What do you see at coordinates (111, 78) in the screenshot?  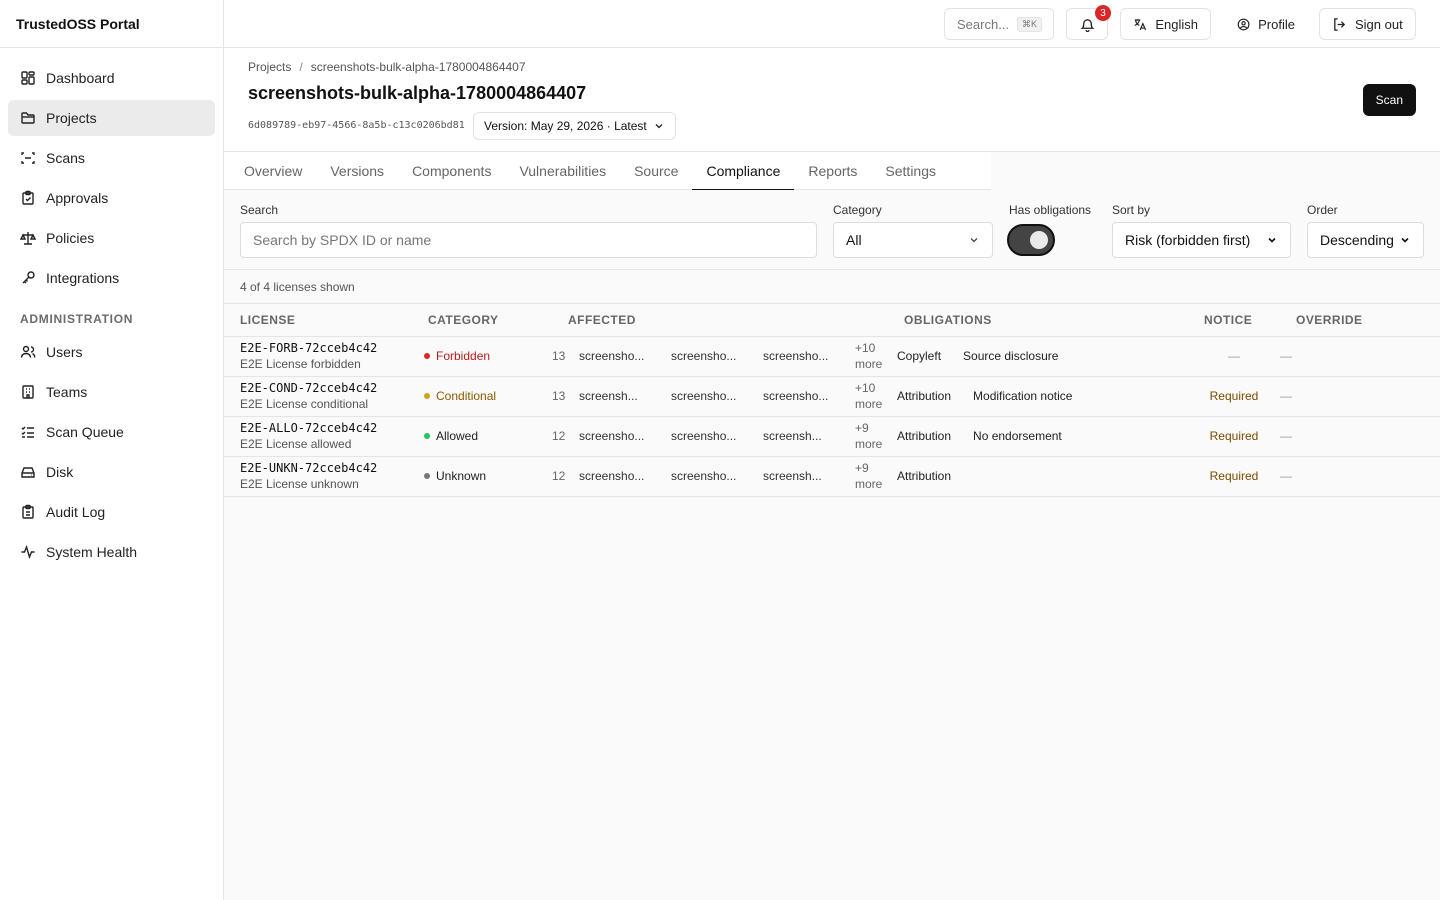 I see `sidebar-item-dashboard: Dashboard` at bounding box center [111, 78].